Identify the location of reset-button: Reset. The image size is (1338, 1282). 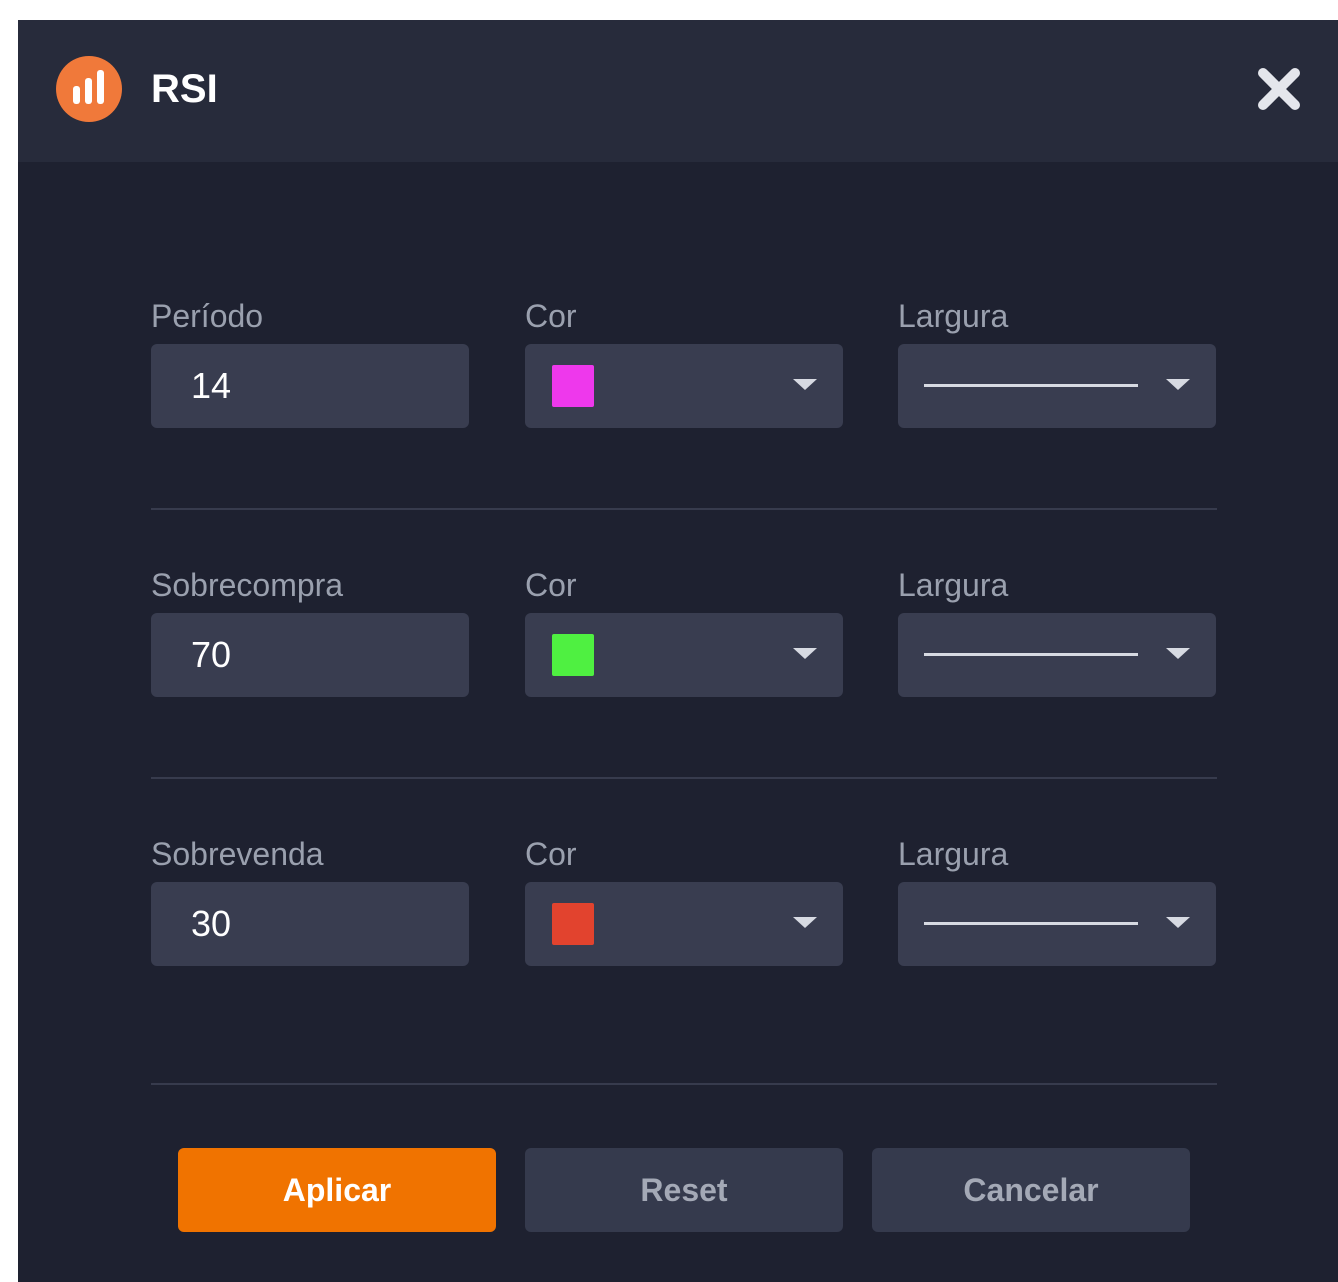
(684, 1190).